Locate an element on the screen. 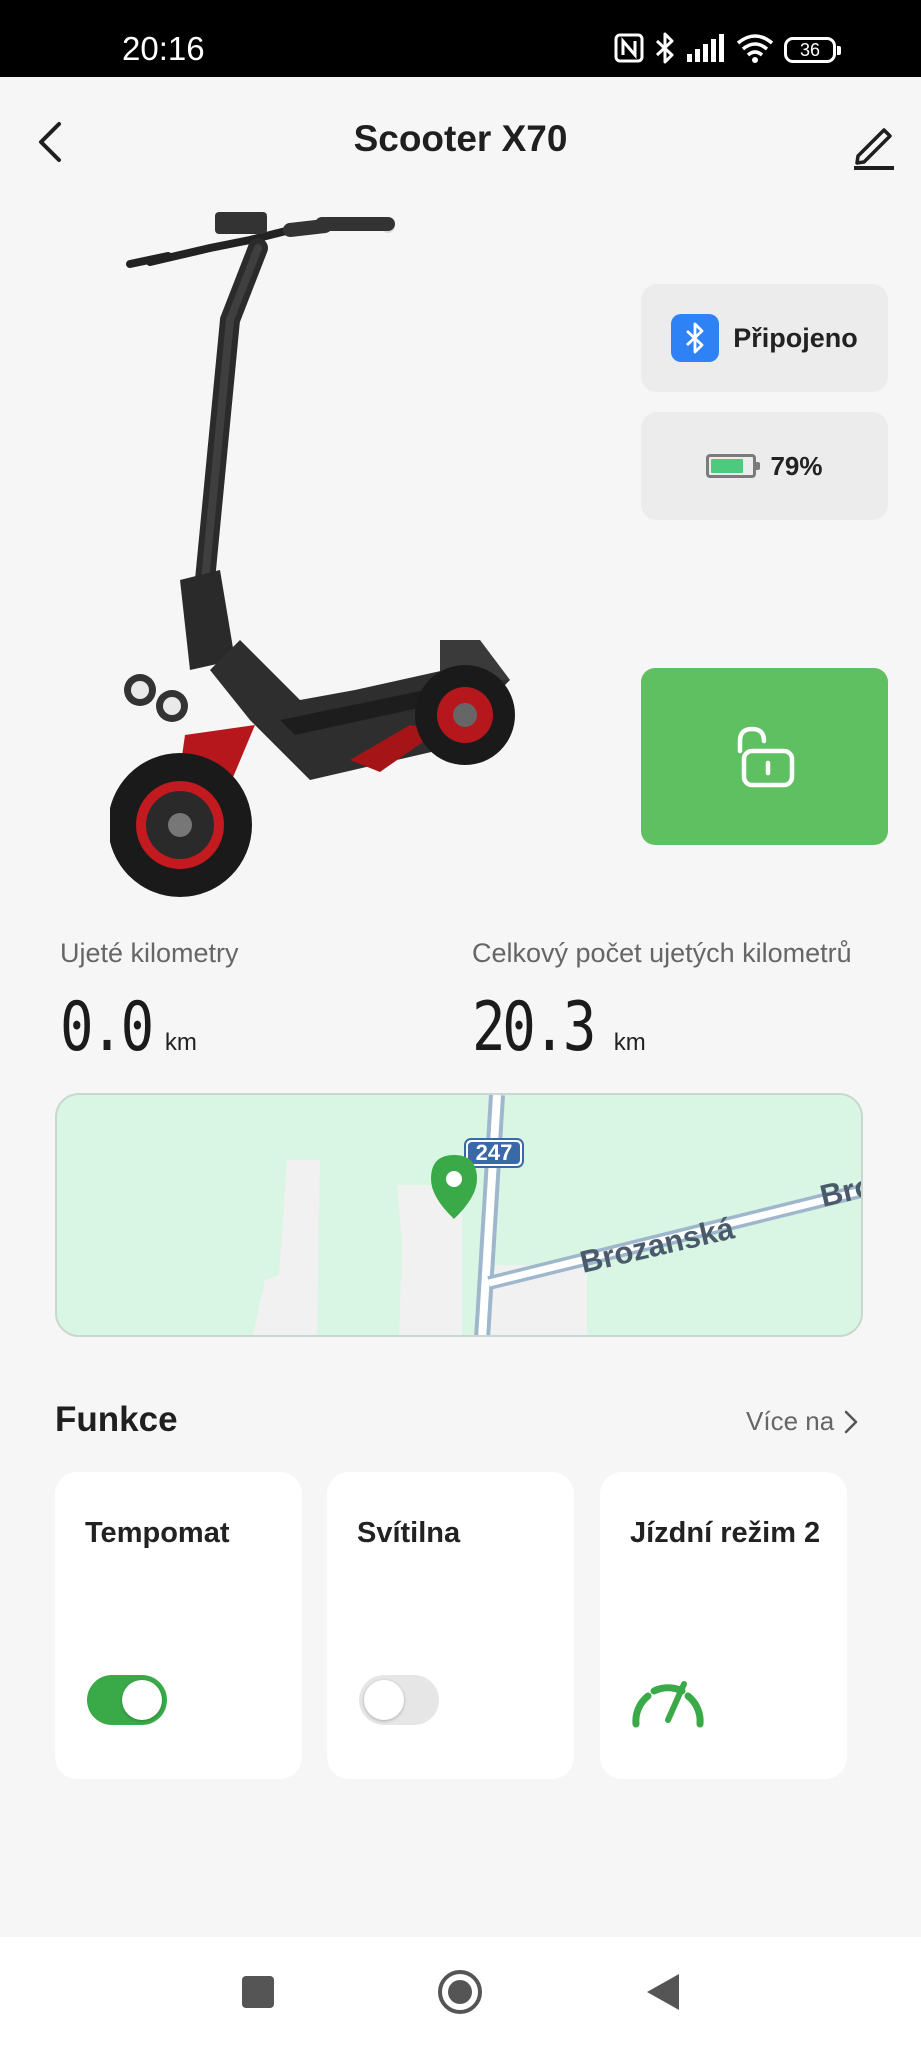  nfc-icon is located at coordinates (629, 50).